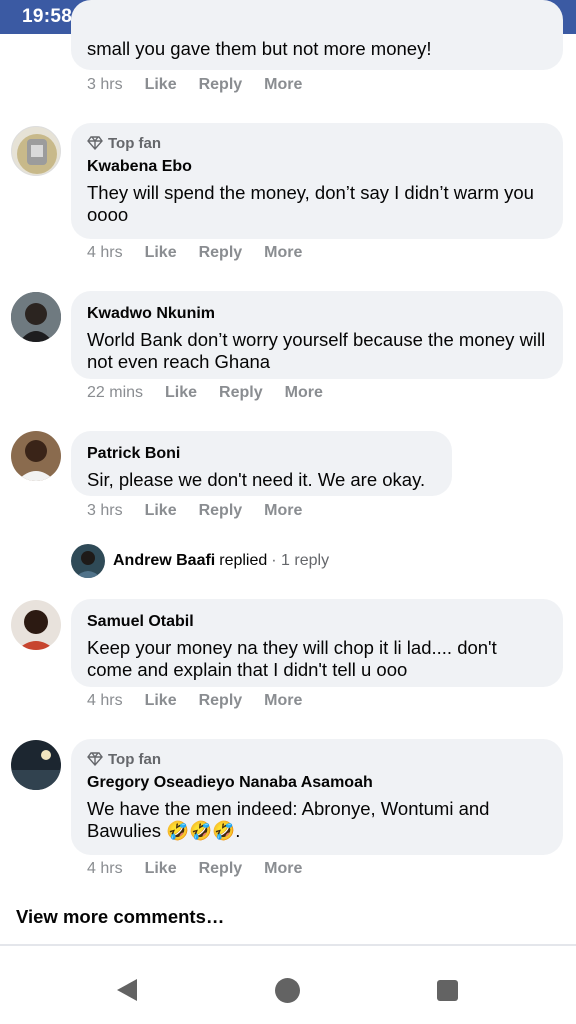 This screenshot has width=576, height=1024. I want to click on comment-actions: 22 mins Like Reply More, so click(205, 393).